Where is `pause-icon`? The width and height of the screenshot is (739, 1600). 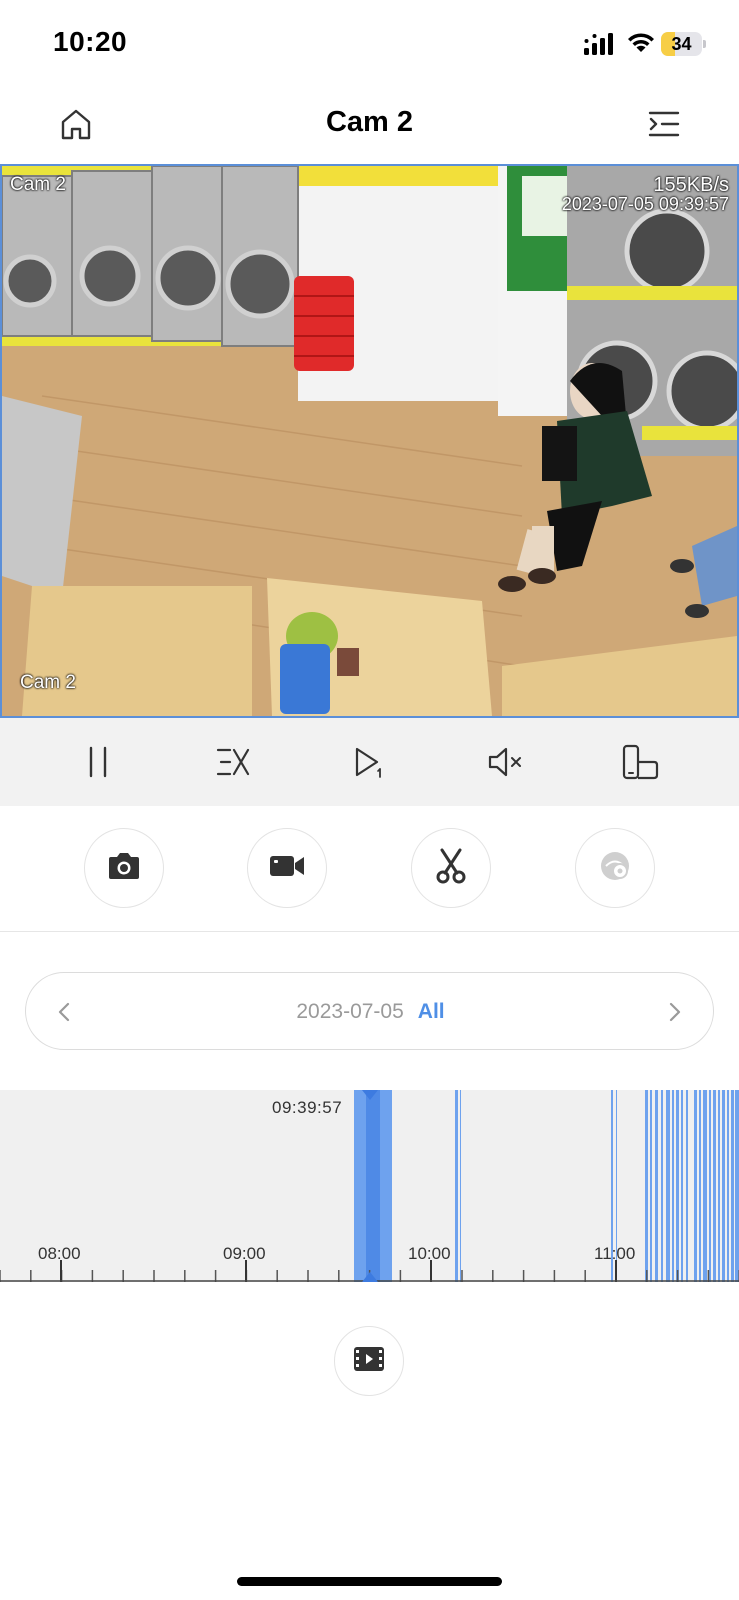 pause-icon is located at coordinates (98, 762).